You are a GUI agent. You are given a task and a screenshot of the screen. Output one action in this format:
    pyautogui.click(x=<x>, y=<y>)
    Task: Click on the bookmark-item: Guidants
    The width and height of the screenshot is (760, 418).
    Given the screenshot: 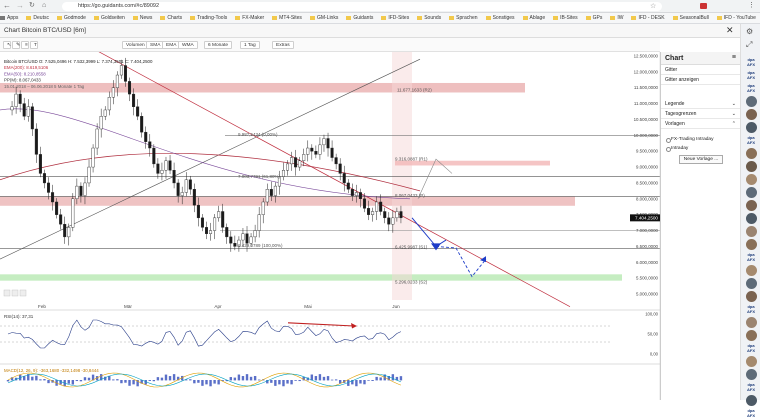 What is the action you would take?
    pyautogui.click(x=359, y=18)
    